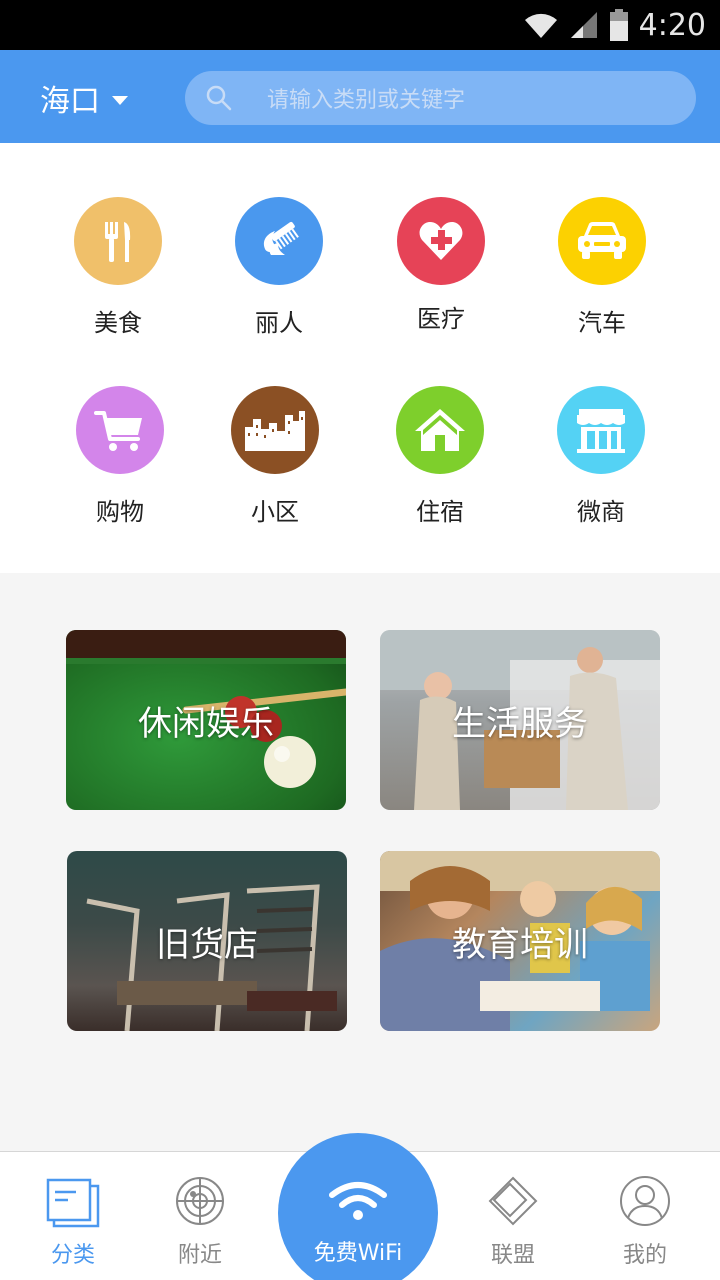 Image resolution: width=720 pixels, height=1280 pixels. I want to click on category-label: 丽人, so click(279, 323).